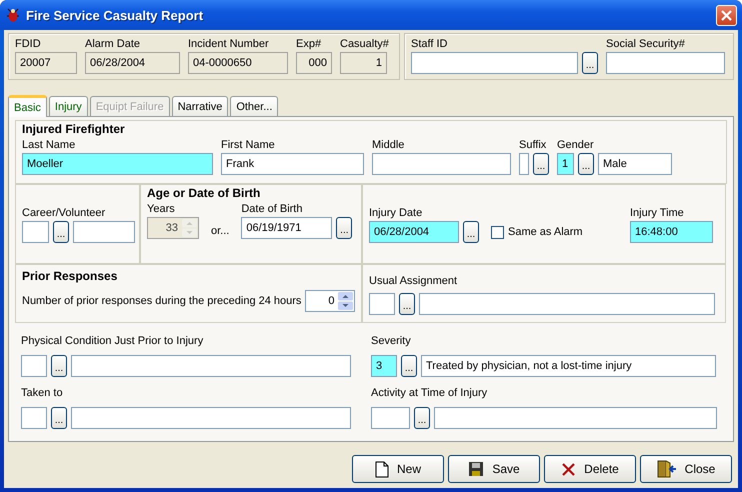 The width and height of the screenshot is (742, 492). Describe the element at coordinates (161, 209) in the screenshot. I see `field-label: Years` at that location.